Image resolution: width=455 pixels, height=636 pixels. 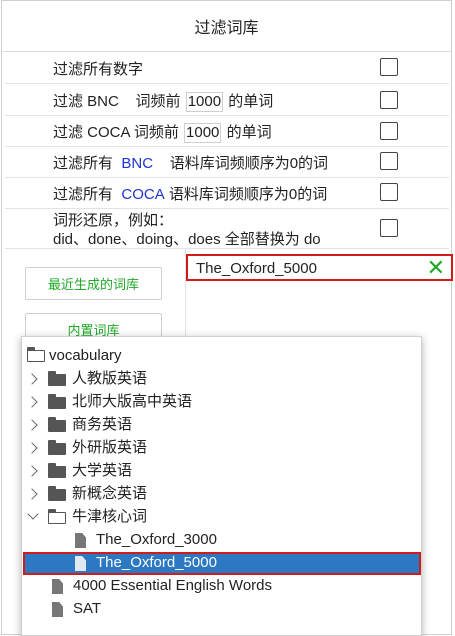 What do you see at coordinates (156, 563) in the screenshot?
I see `tree-file-selected: The_Oxford_5000` at bounding box center [156, 563].